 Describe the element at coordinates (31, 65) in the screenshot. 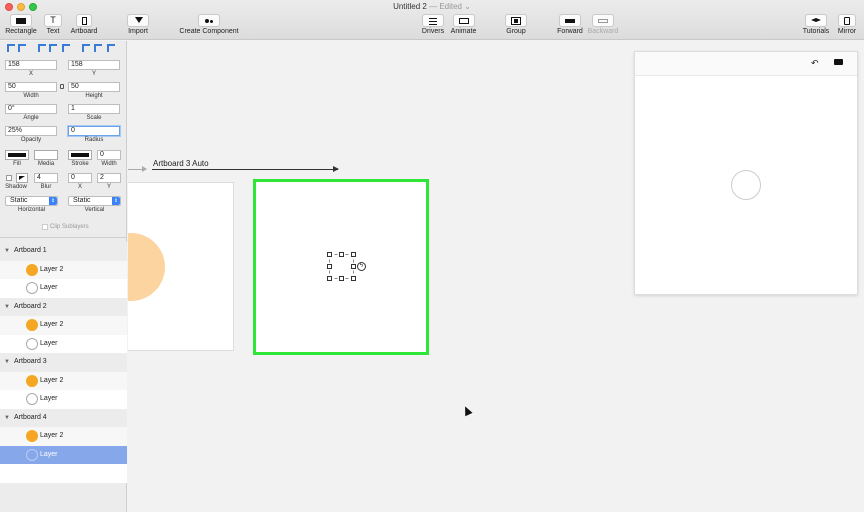

I see `x-field: 158` at that location.